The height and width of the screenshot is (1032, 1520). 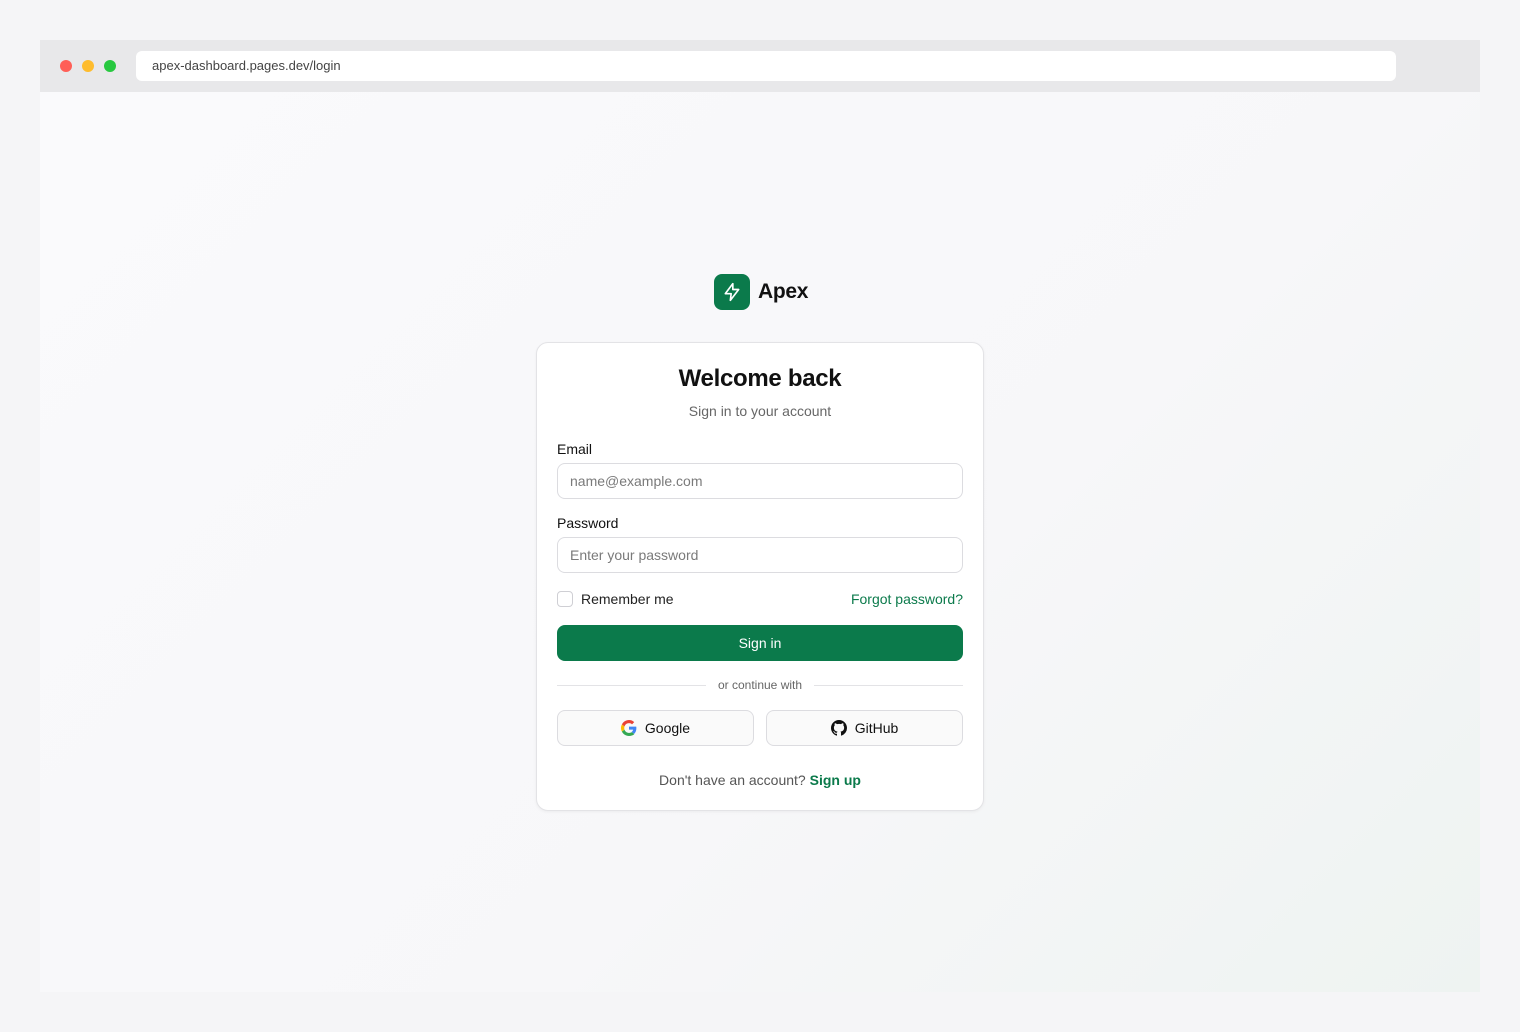 I want to click on address-bar: apex-dashboard.pages.dev/login, so click(x=766, y=66).